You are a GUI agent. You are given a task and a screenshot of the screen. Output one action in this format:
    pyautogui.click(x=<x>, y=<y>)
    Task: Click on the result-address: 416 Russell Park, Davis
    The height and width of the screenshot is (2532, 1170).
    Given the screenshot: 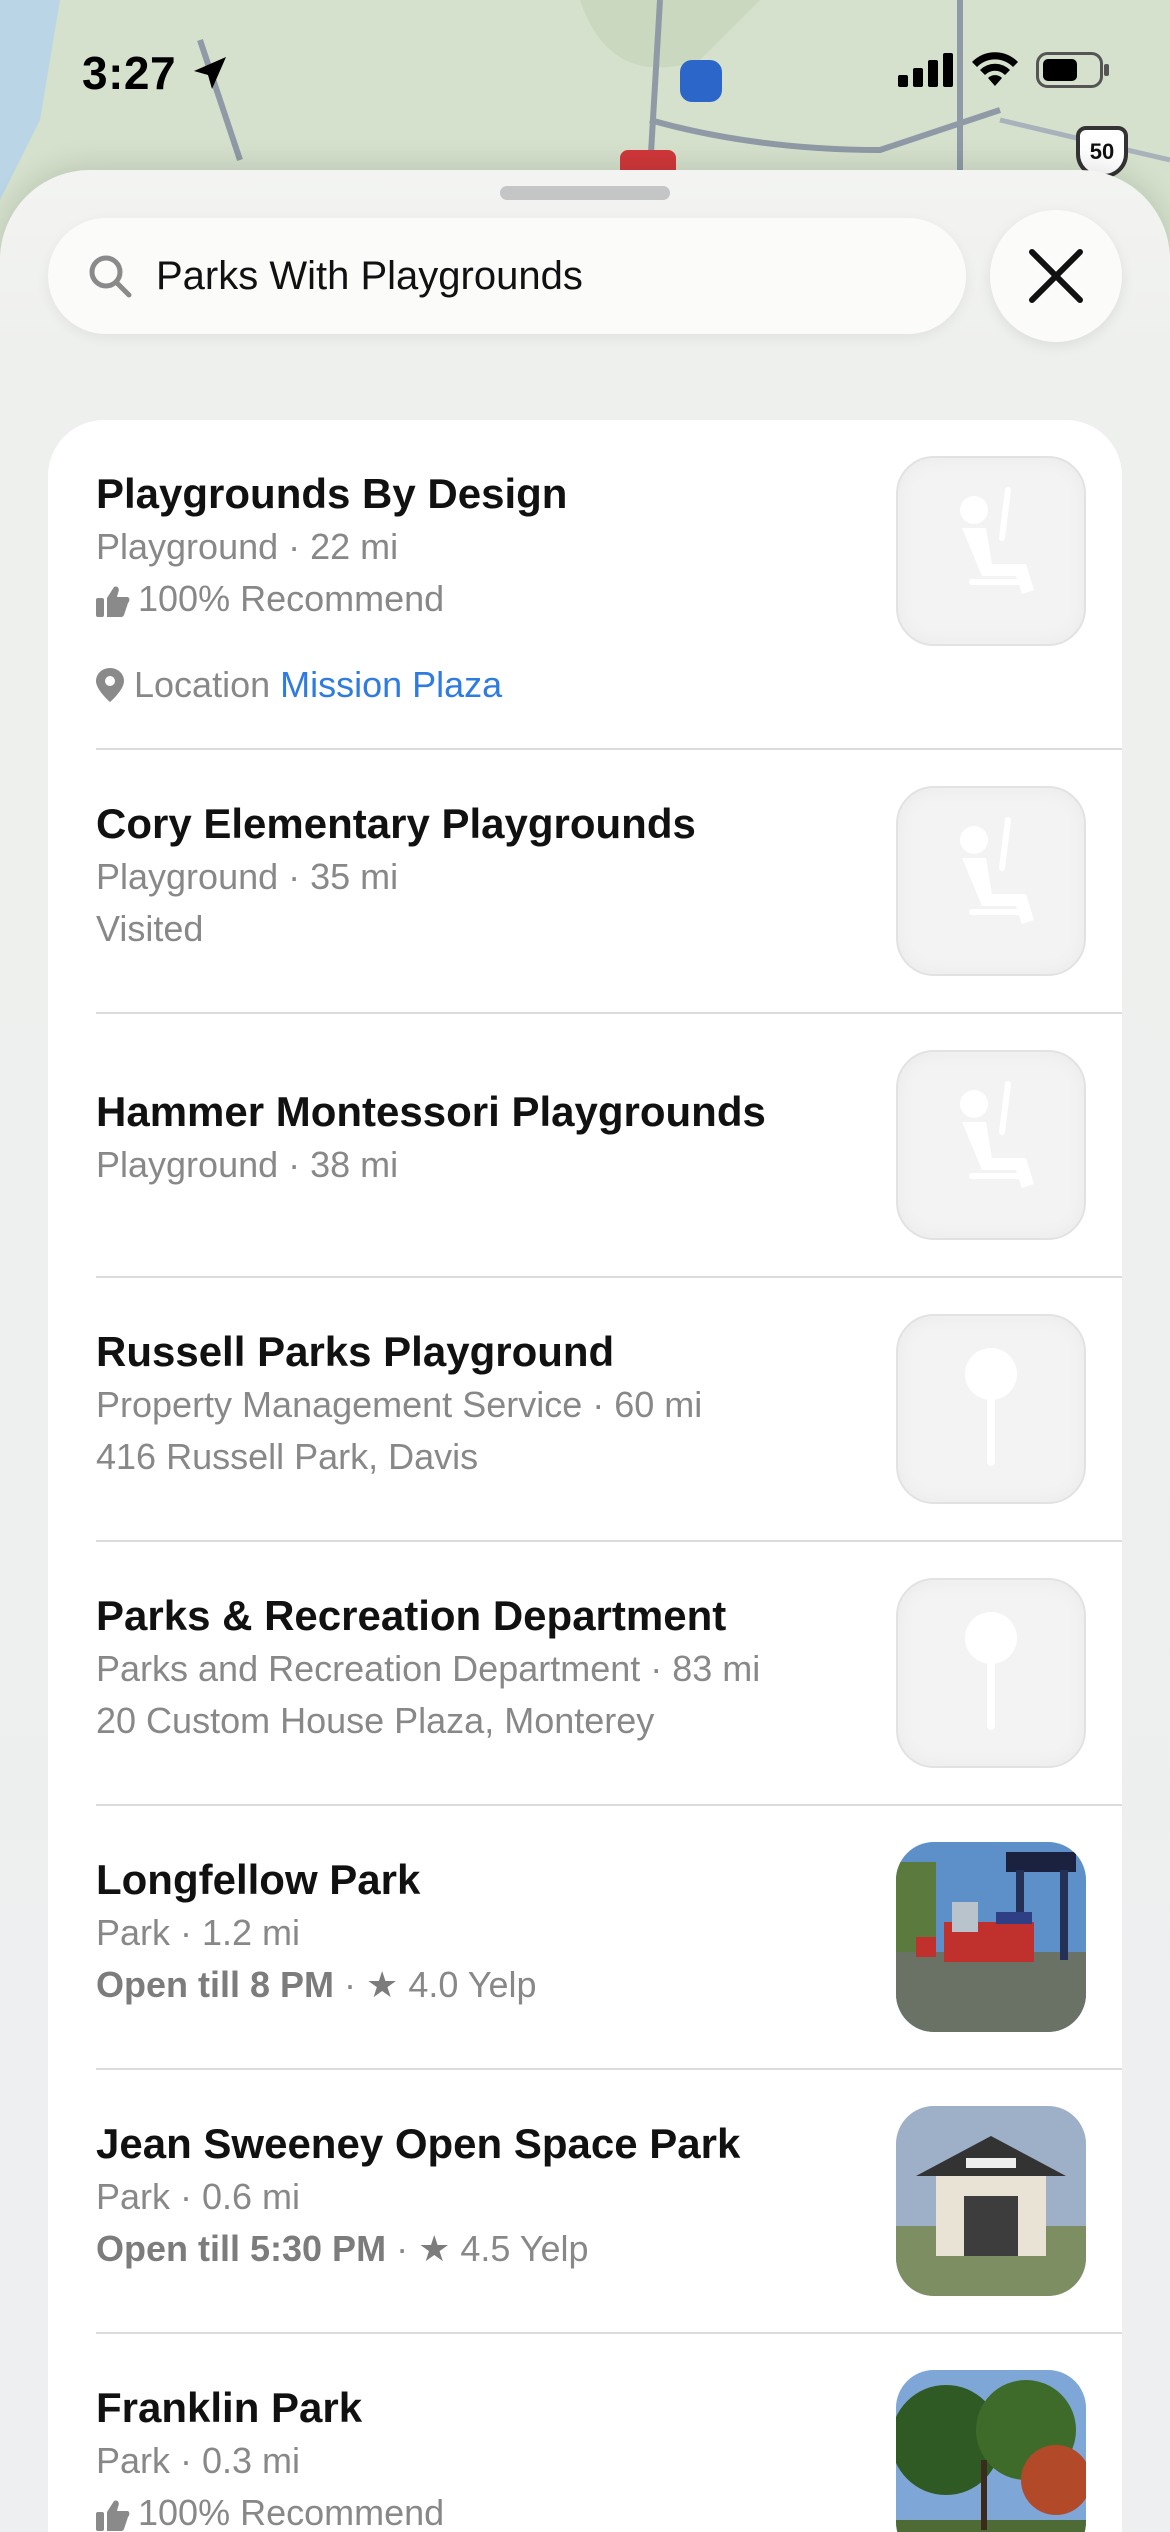 What is the action you would take?
    pyautogui.click(x=287, y=1456)
    